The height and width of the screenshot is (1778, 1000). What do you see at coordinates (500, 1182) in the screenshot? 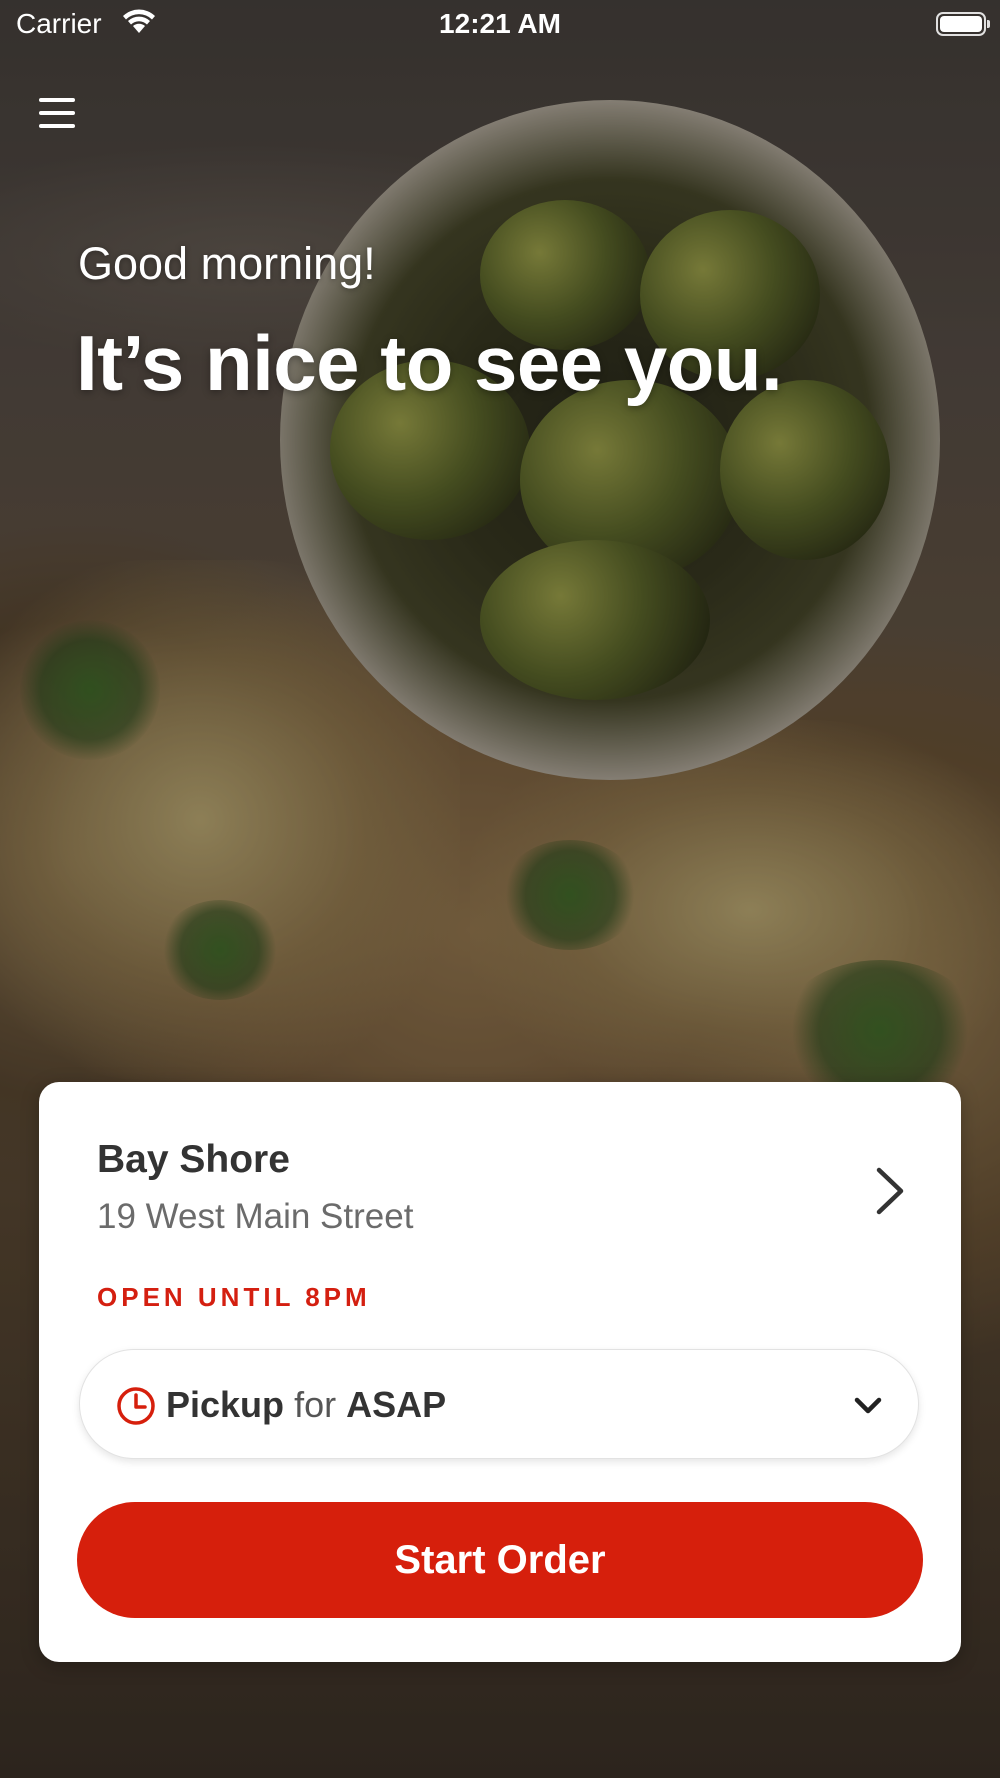
I see `store-selector: Bay Shore 19 West Main Street` at bounding box center [500, 1182].